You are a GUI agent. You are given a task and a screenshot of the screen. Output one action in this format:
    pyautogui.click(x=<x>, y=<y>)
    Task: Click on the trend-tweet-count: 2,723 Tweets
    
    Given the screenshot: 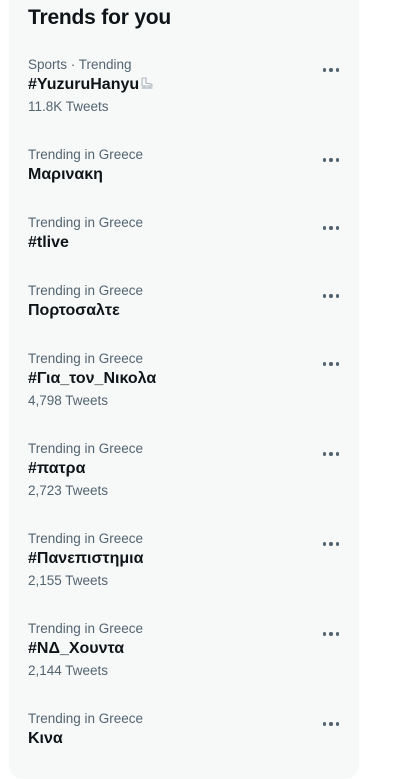 What is the action you would take?
    pyautogui.click(x=68, y=490)
    